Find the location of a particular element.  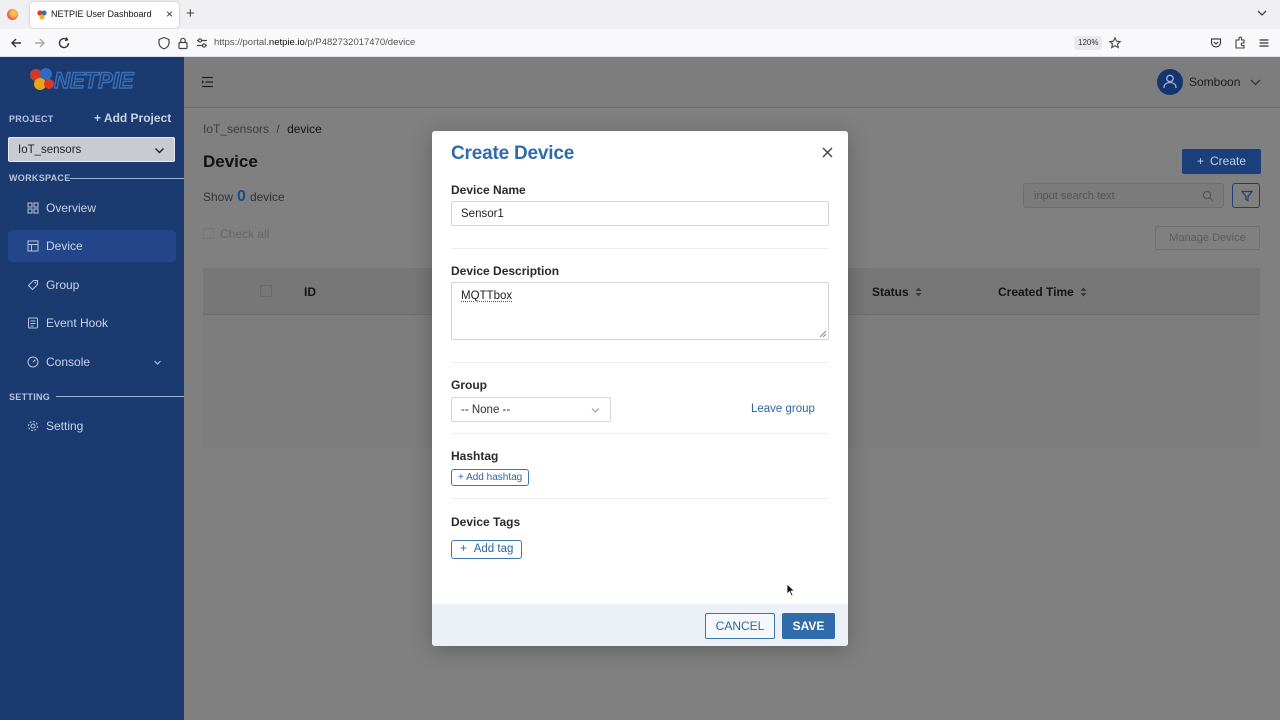

user-name: Somboon is located at coordinates (1214, 82).